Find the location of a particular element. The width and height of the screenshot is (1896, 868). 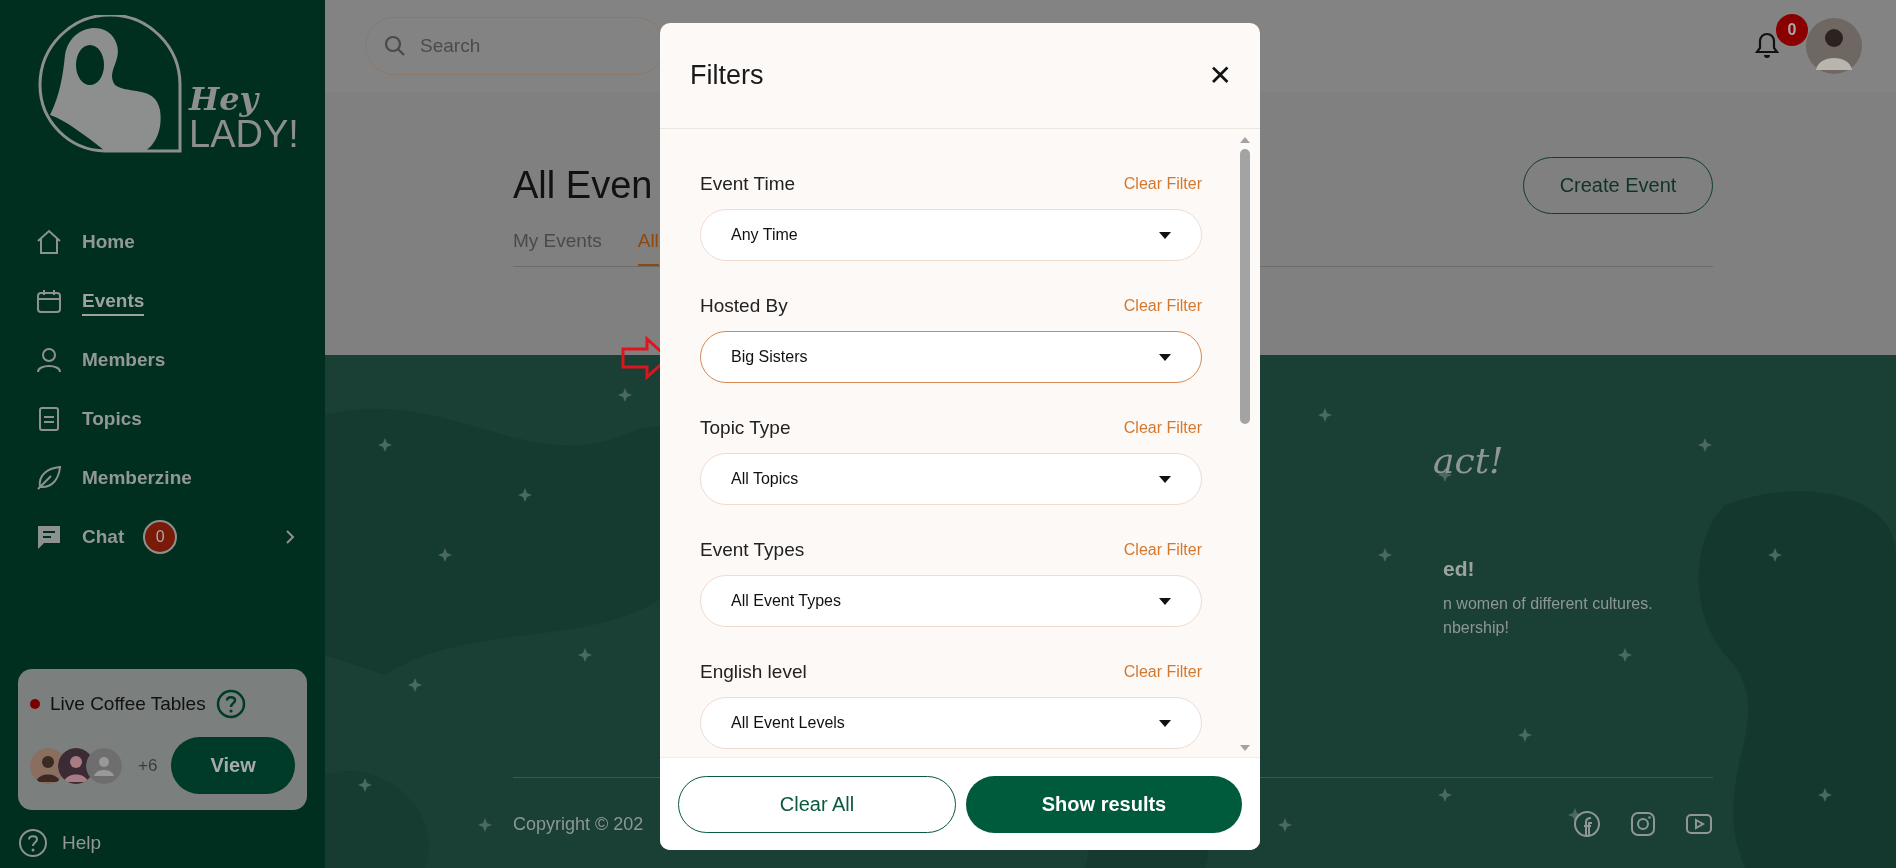

clear-all-button: Clear All is located at coordinates (817, 804).